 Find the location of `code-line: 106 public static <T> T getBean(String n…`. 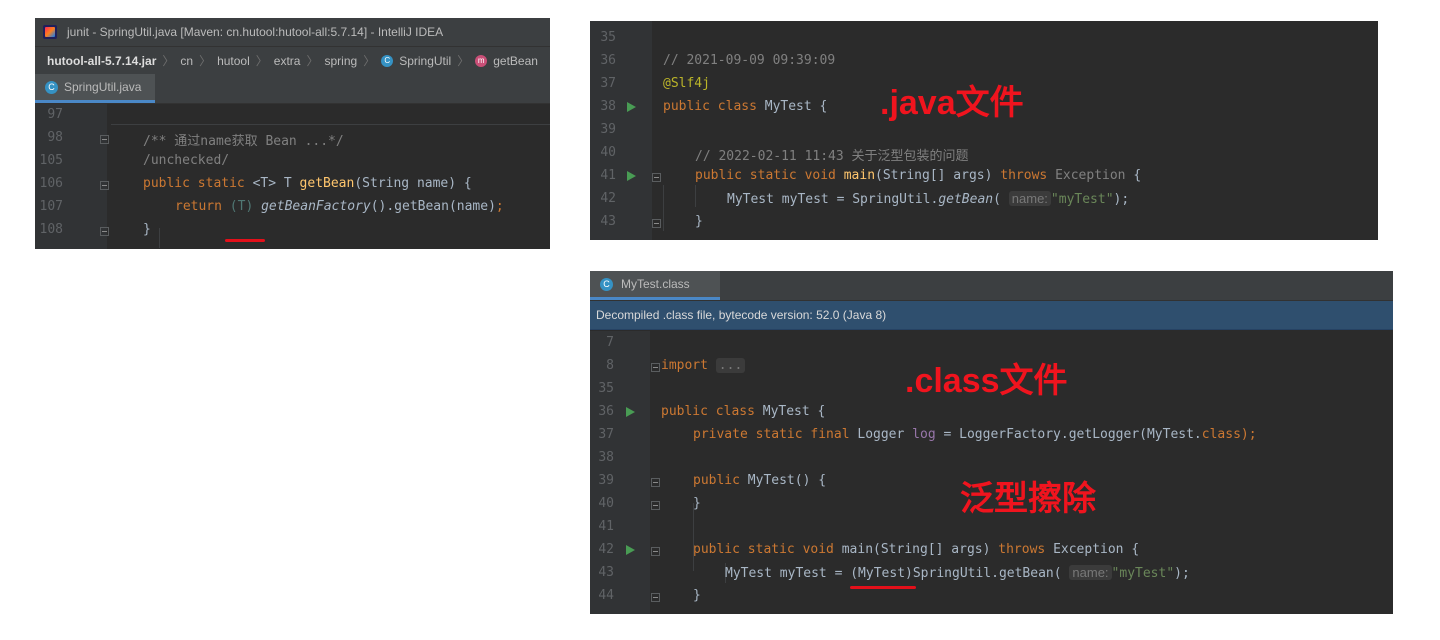

code-line: 106 public static <T> T getBean(String n… is located at coordinates (255, 183).